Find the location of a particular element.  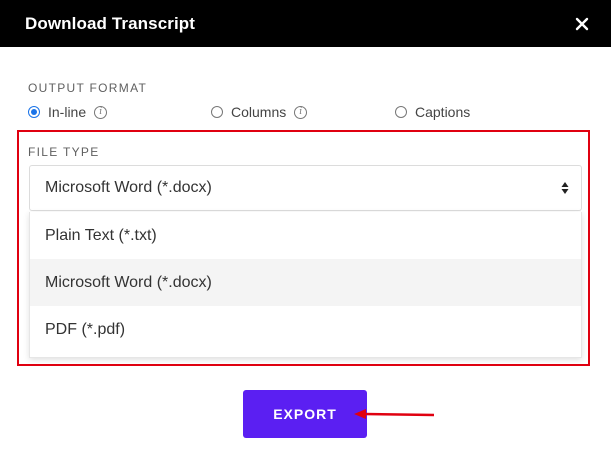

option-pdf: PDF (*.pdf) is located at coordinates (305, 329).